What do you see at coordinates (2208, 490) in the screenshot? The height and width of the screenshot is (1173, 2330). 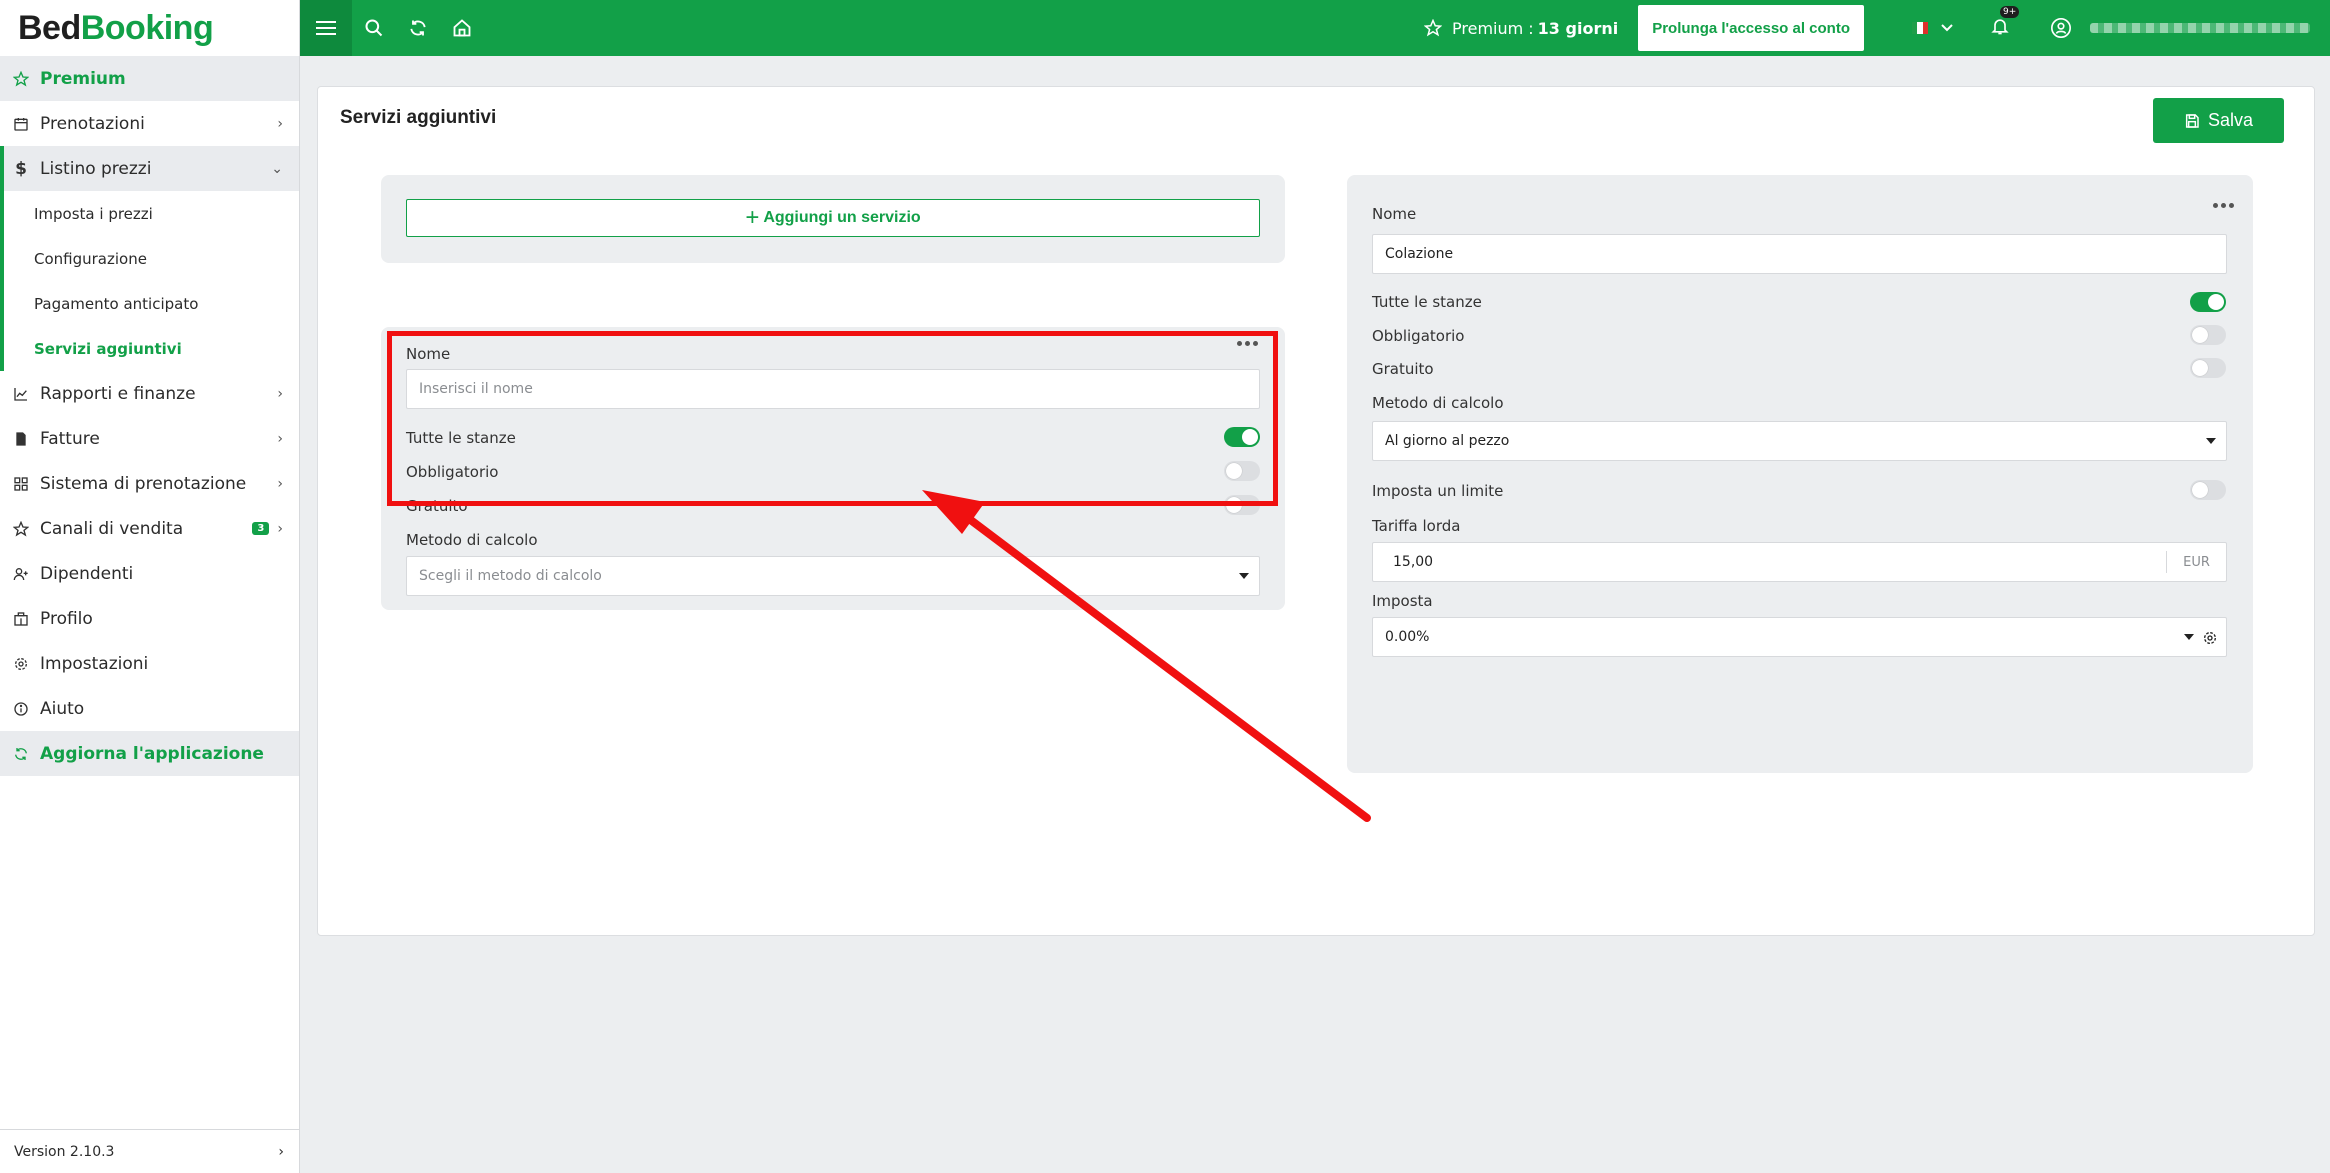 I see `set-limit-toggle` at bounding box center [2208, 490].